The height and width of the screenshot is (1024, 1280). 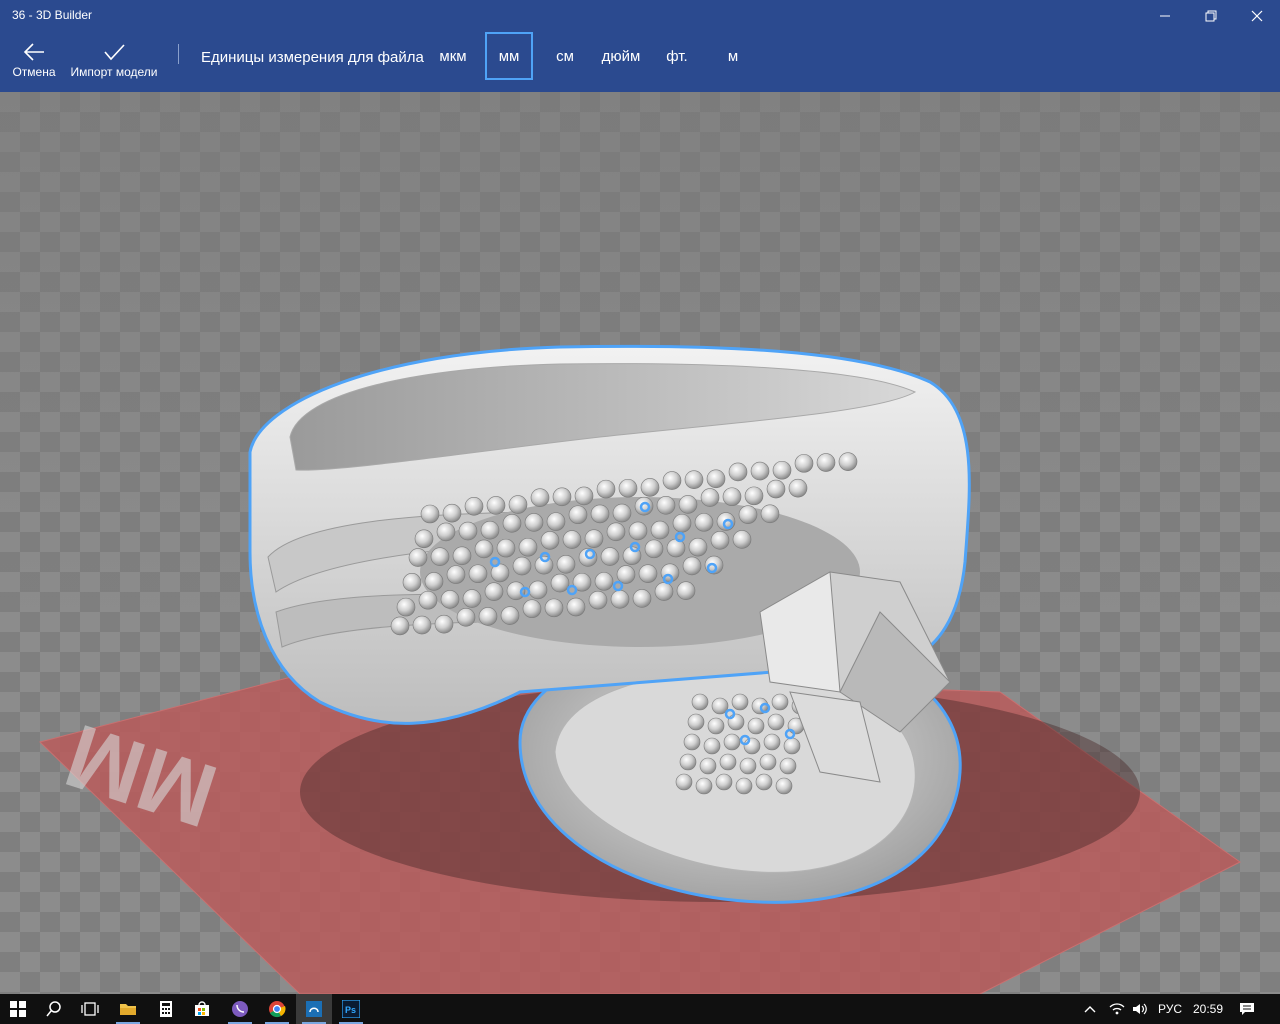 What do you see at coordinates (621, 56) in the screenshot?
I see `unit-option-inch: дюйм` at bounding box center [621, 56].